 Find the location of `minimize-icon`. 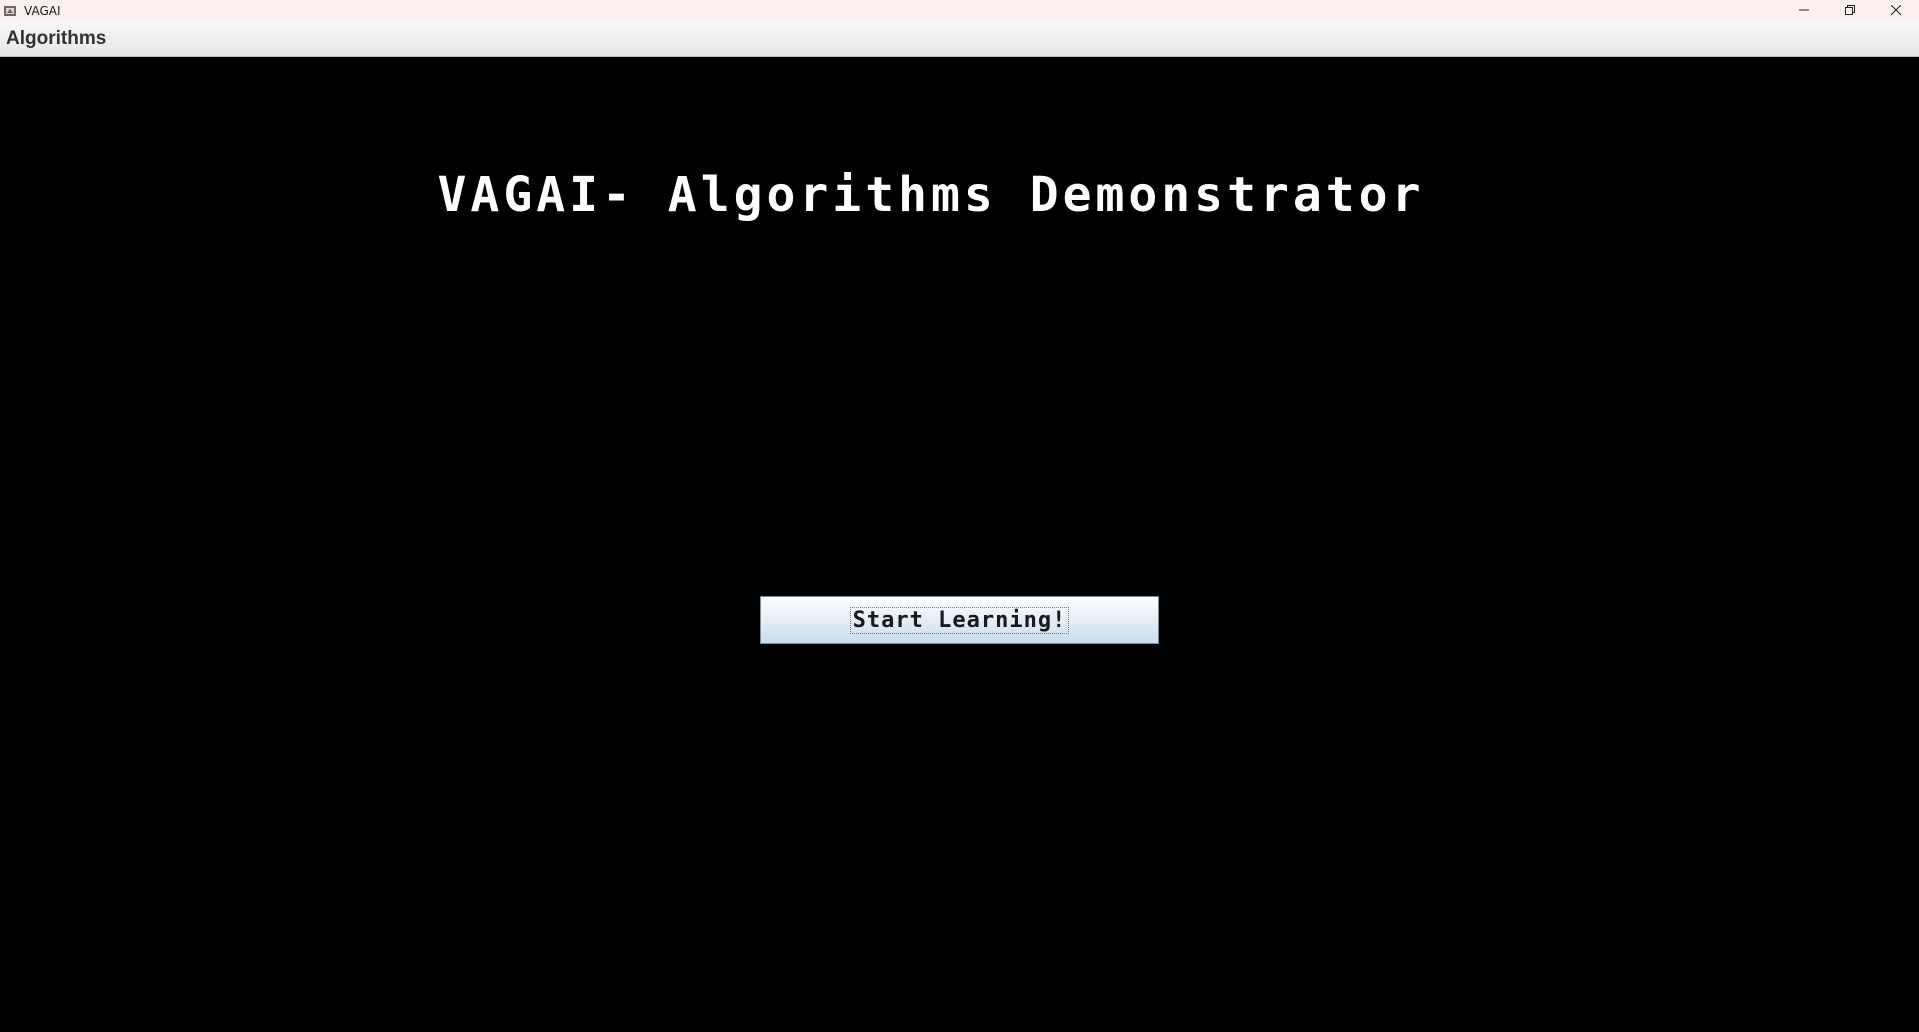

minimize-icon is located at coordinates (1804, 11).